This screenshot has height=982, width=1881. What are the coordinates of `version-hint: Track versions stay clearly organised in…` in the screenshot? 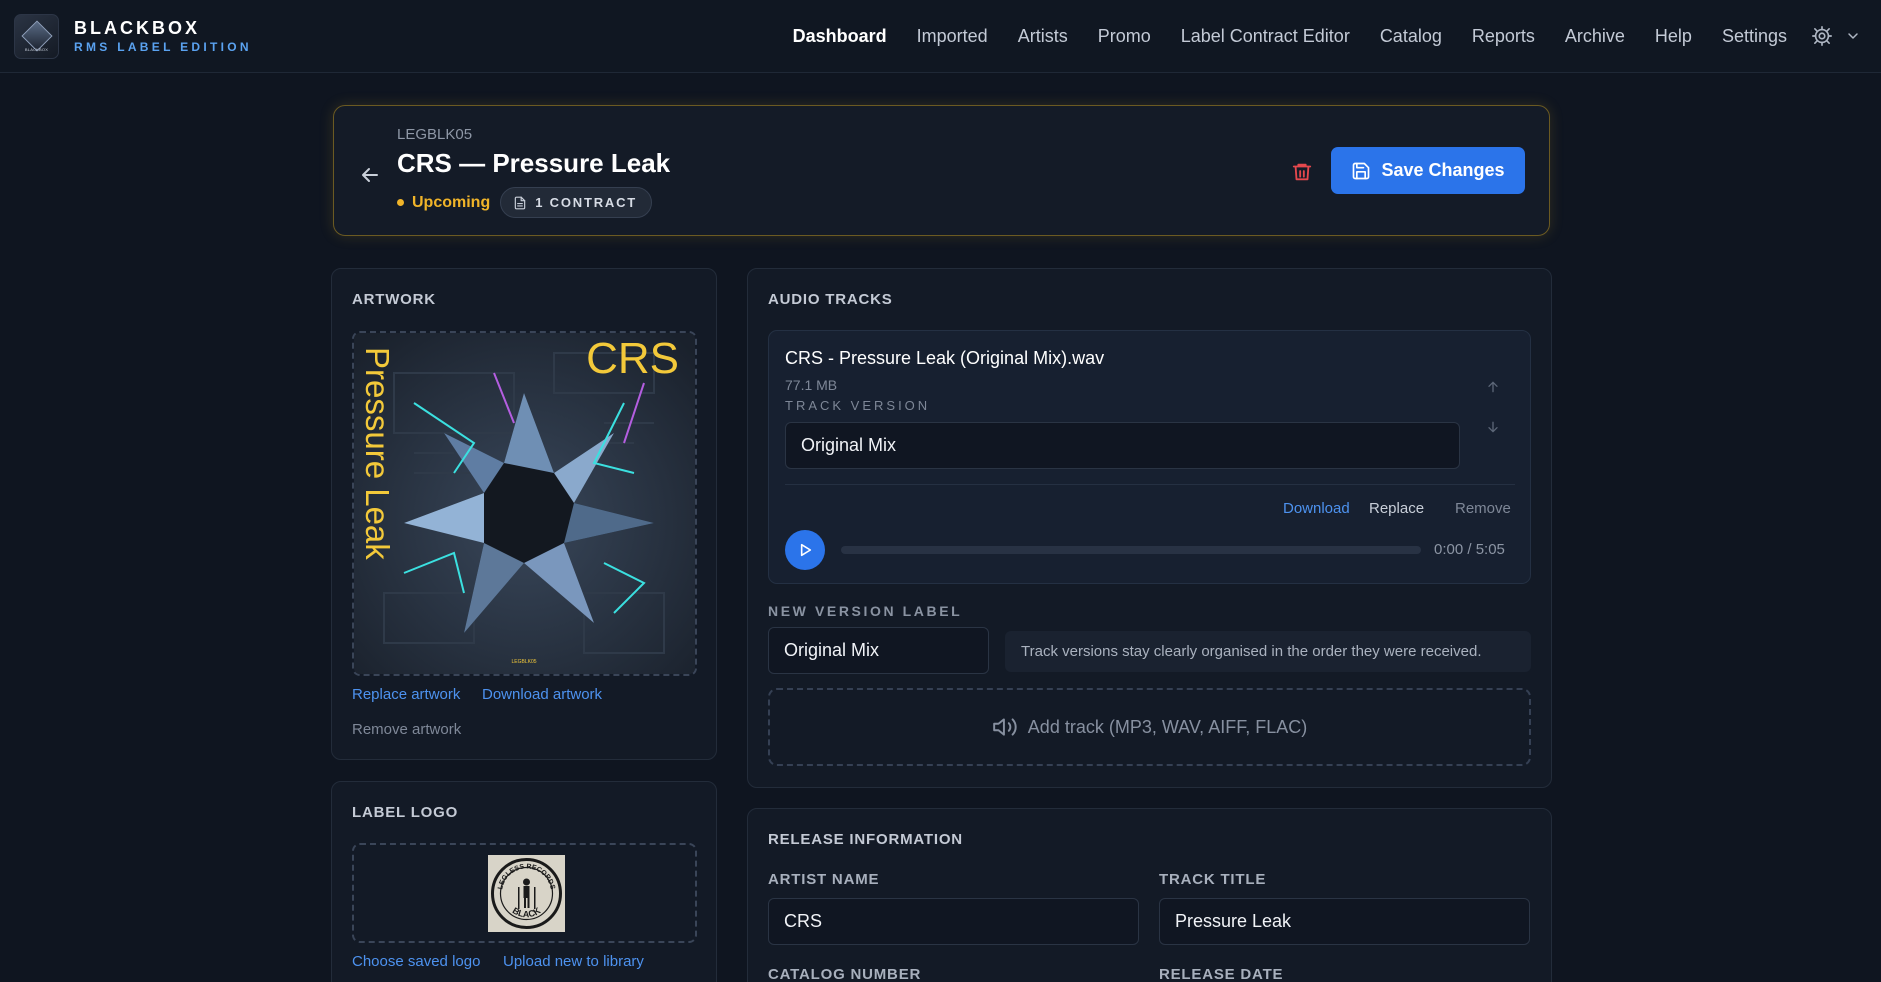 It's located at (1268, 651).